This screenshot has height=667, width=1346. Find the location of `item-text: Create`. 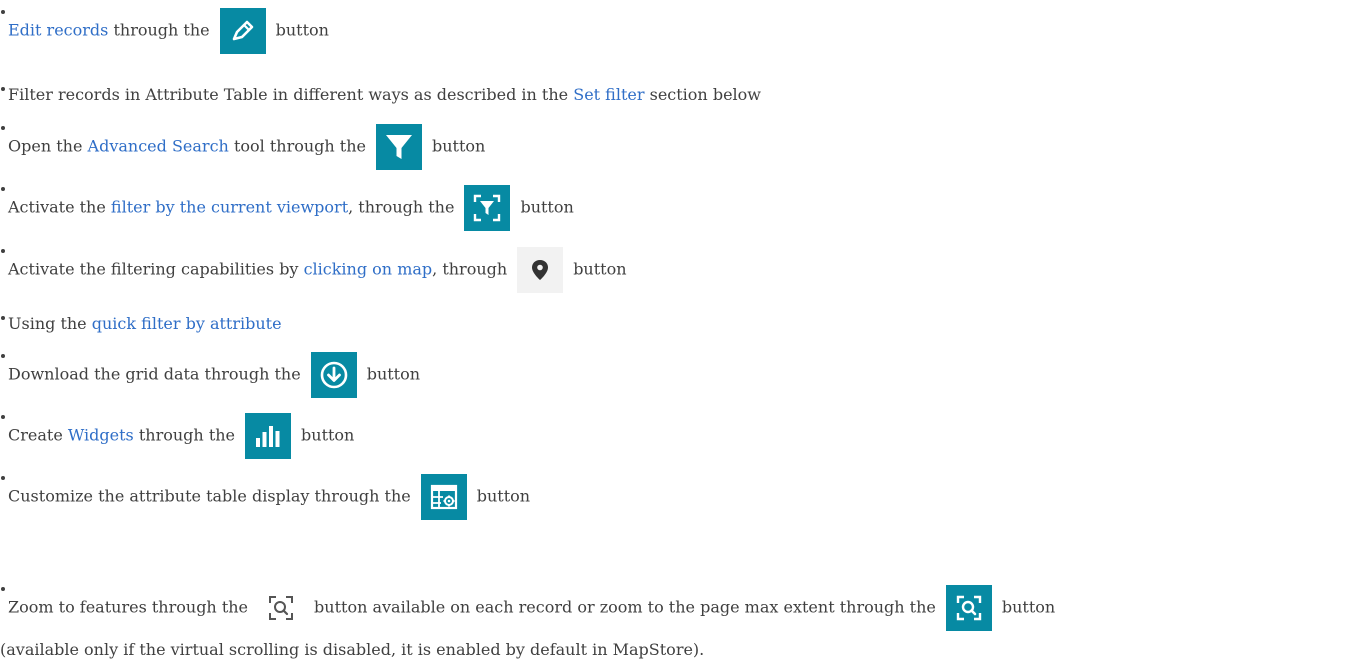

item-text: Create is located at coordinates (35, 435).